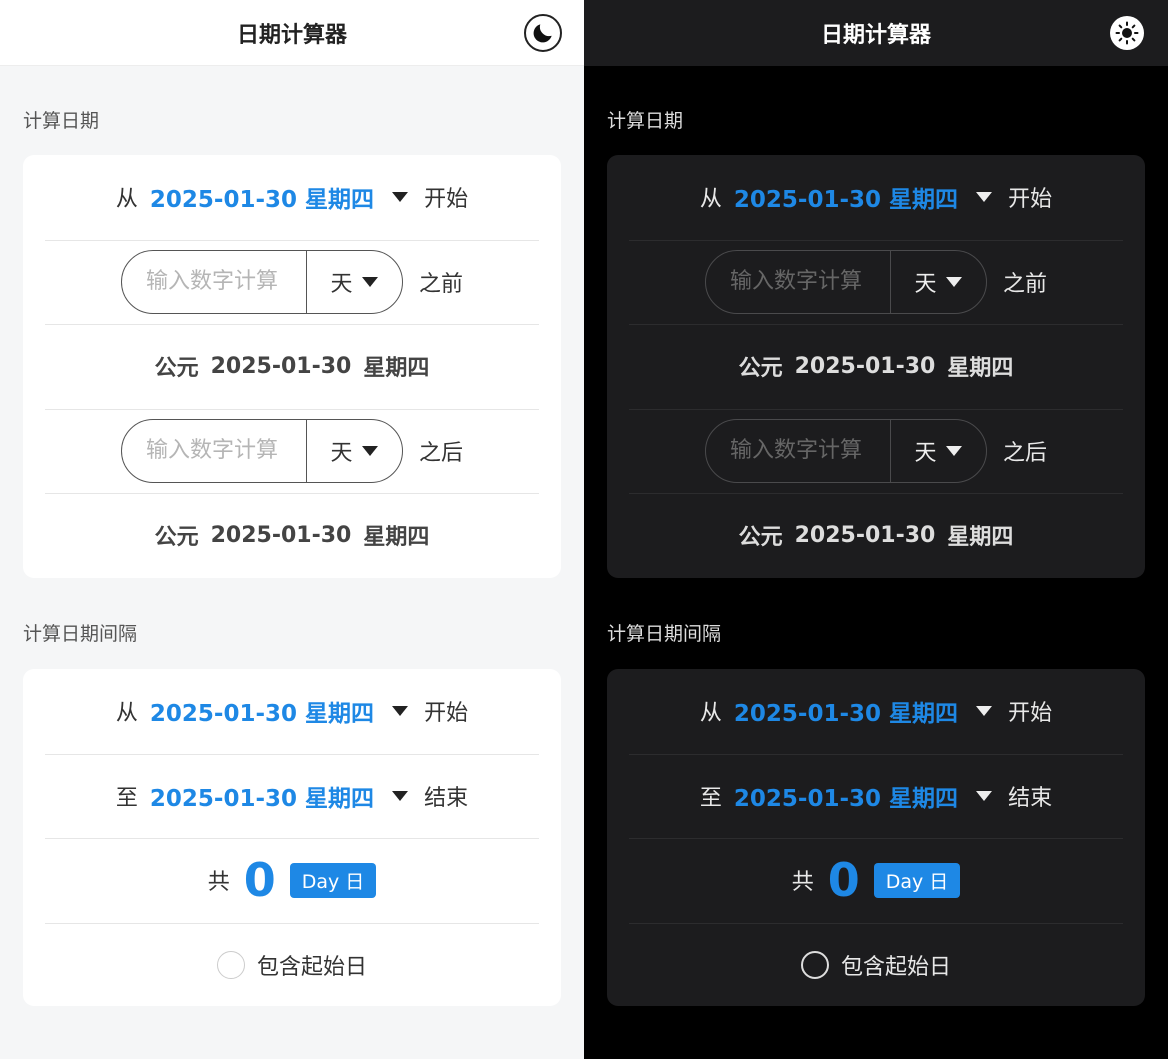 This screenshot has height=1059, width=1168. I want to click on total-label: 共, so click(802, 883).